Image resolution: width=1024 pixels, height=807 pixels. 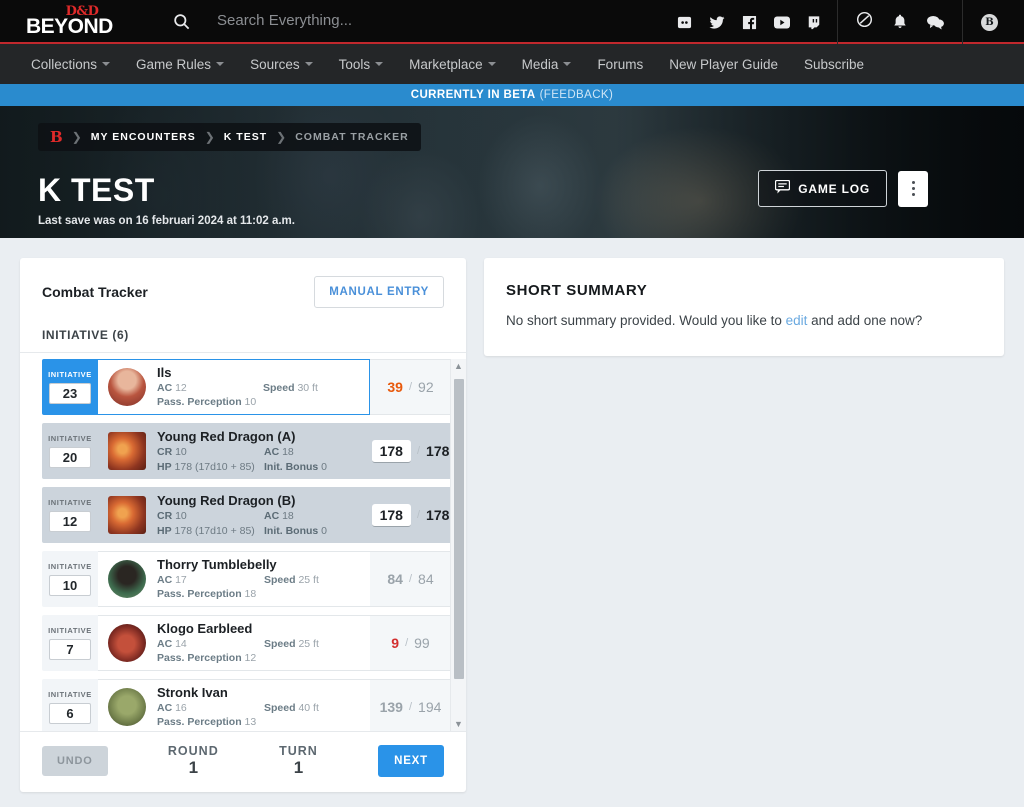 I want to click on beta-feedback-link: (FEEDBACK), so click(x=577, y=95).